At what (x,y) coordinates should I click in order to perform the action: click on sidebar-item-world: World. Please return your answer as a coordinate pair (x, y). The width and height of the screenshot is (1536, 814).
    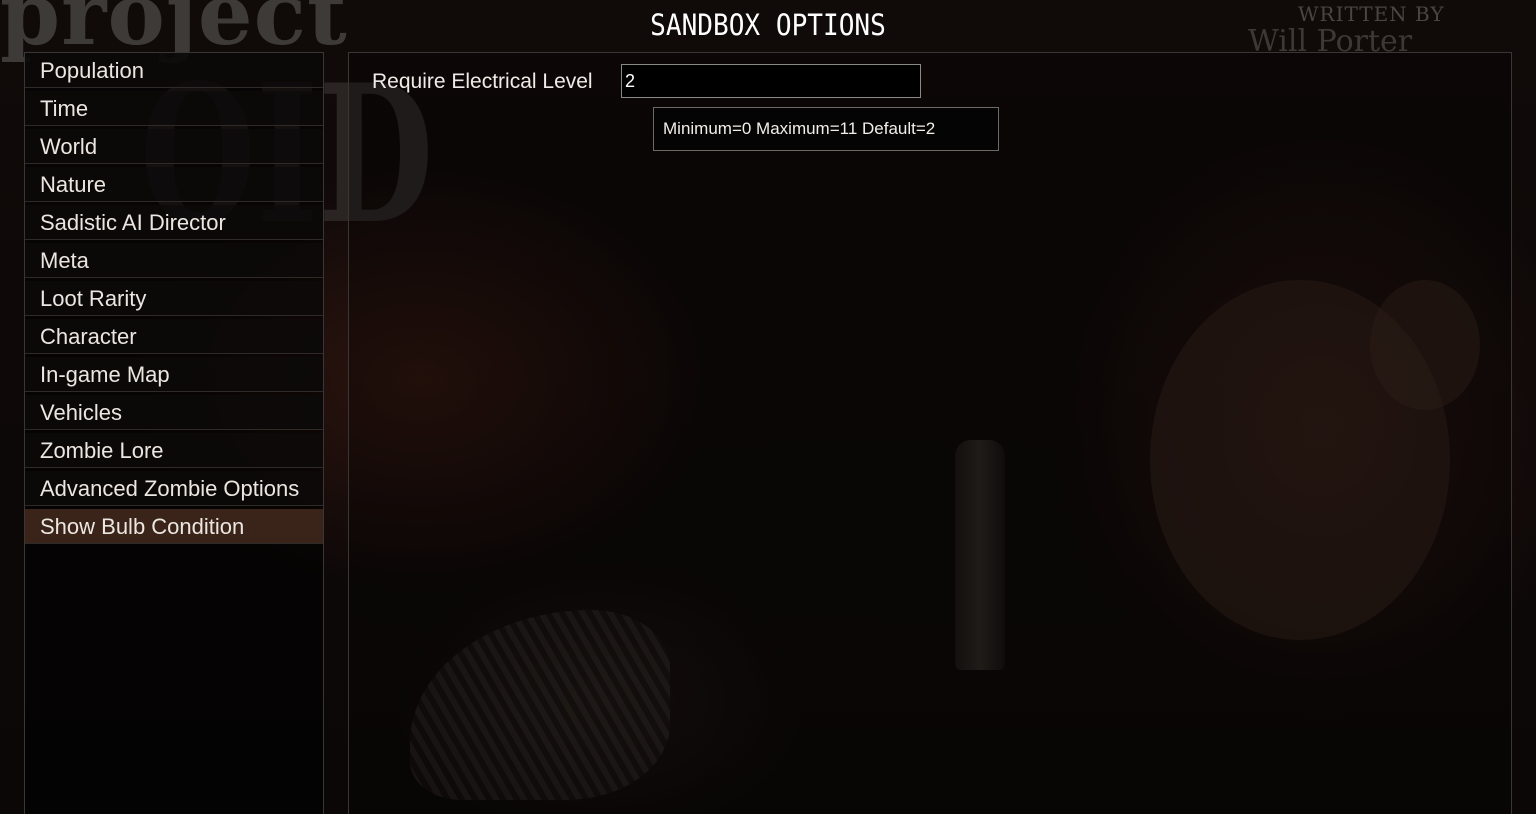
    Looking at the image, I should click on (174, 146).